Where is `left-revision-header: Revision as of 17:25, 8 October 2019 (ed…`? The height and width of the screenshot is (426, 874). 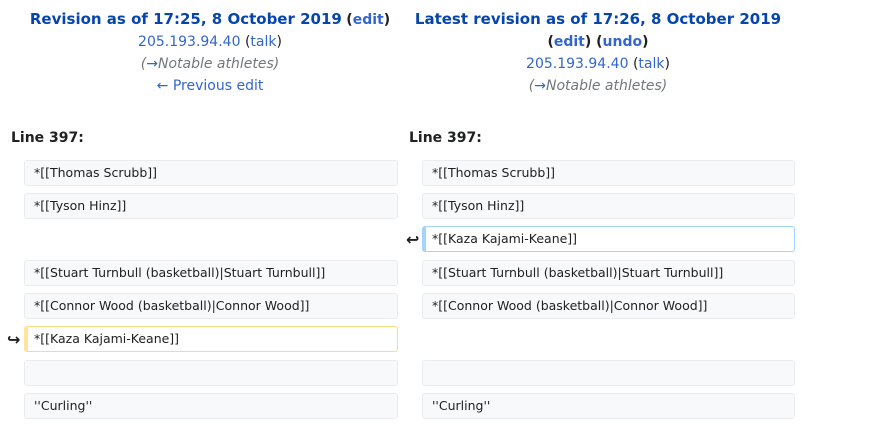
left-revision-header: Revision as of 17:25, 8 October 2019 (ed… is located at coordinates (210, 52).